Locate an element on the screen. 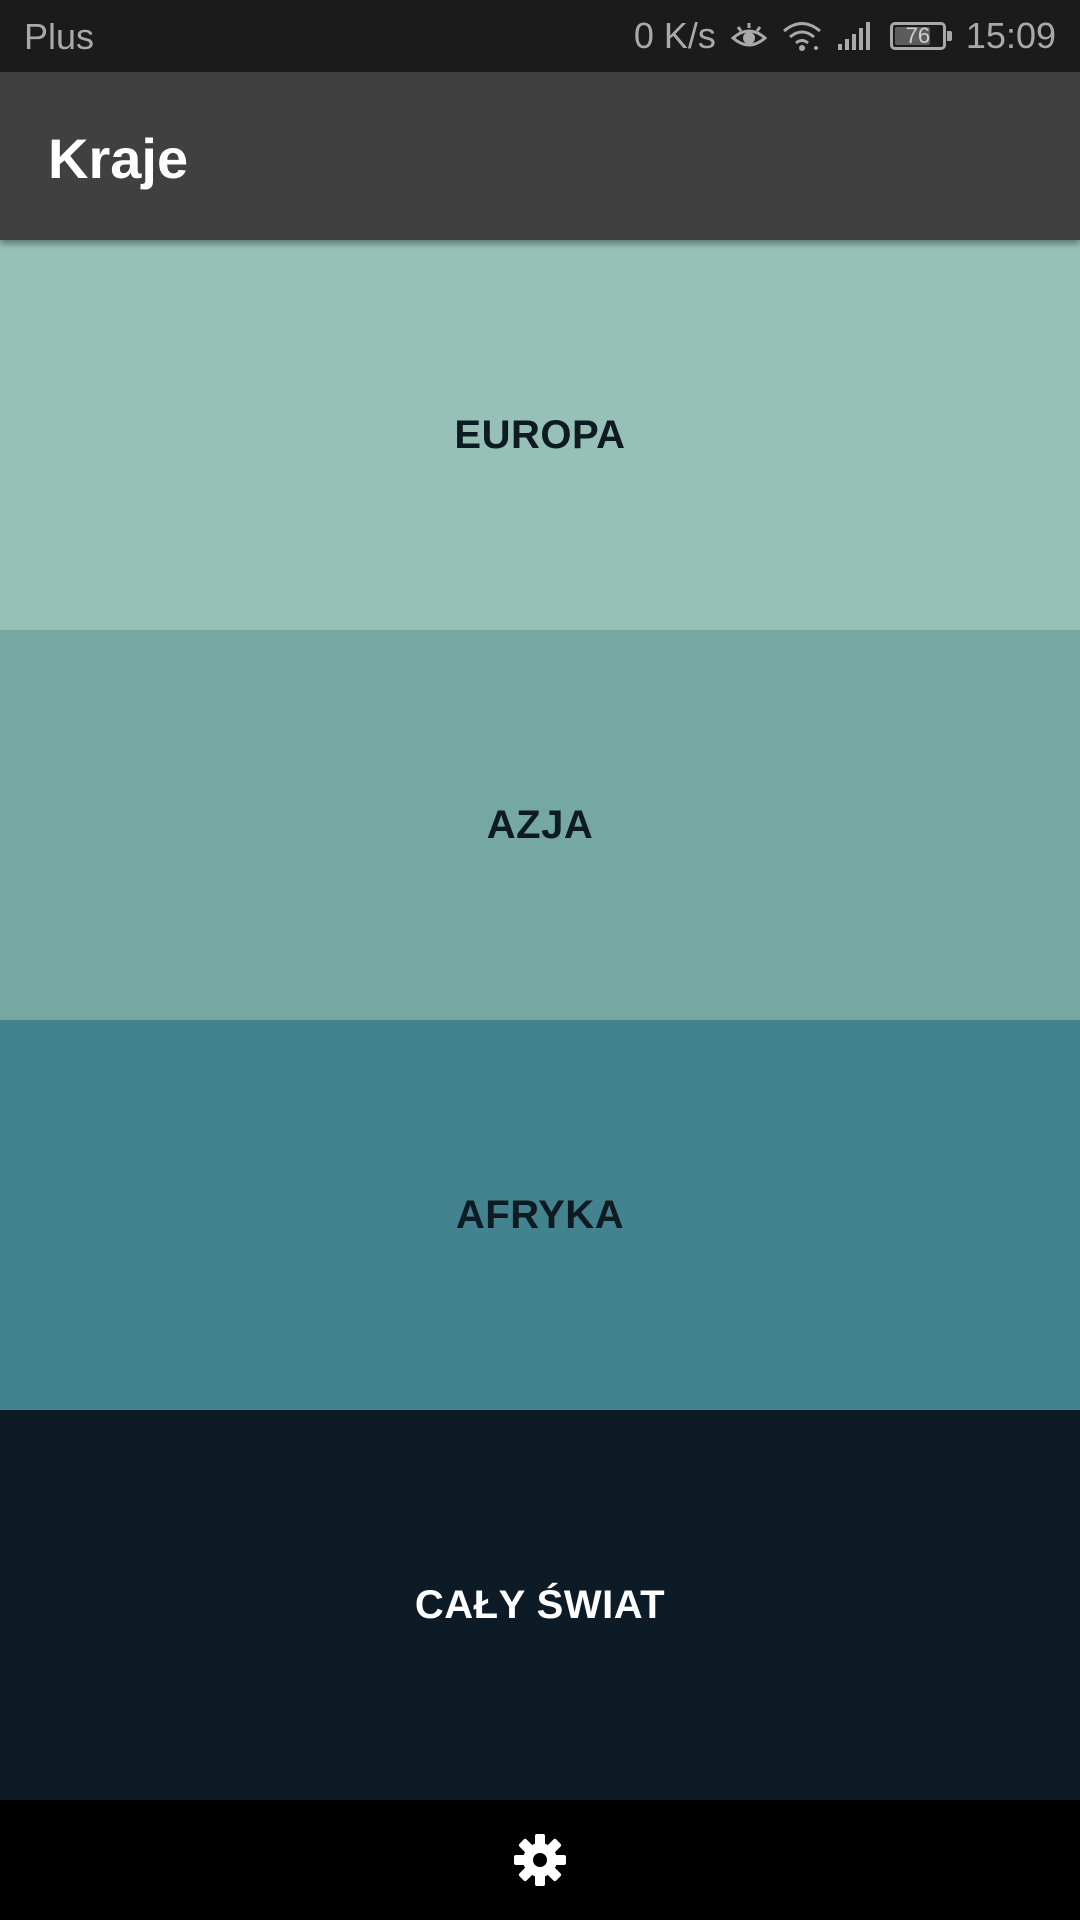 Image resolution: width=1080 pixels, height=1920 pixels. battery-level: 76 is located at coordinates (918, 35).